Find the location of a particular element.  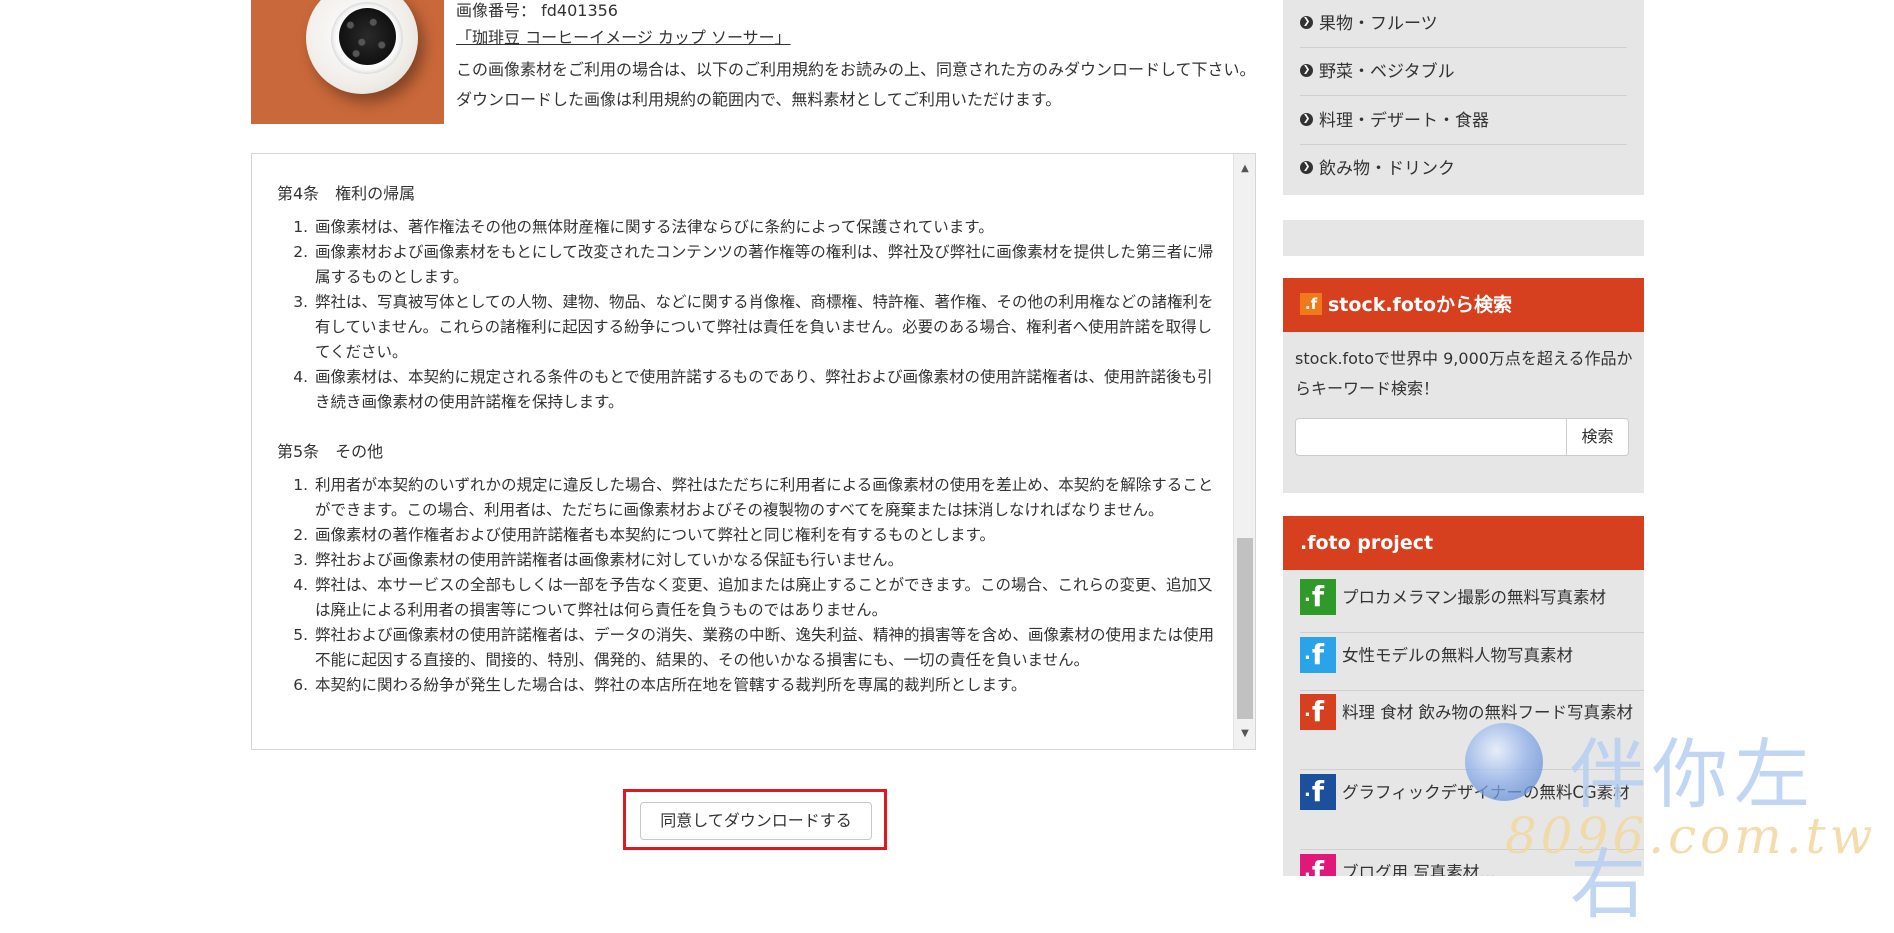

category-item: ❯ 料理・デザート・食器 is located at coordinates (1463, 121).